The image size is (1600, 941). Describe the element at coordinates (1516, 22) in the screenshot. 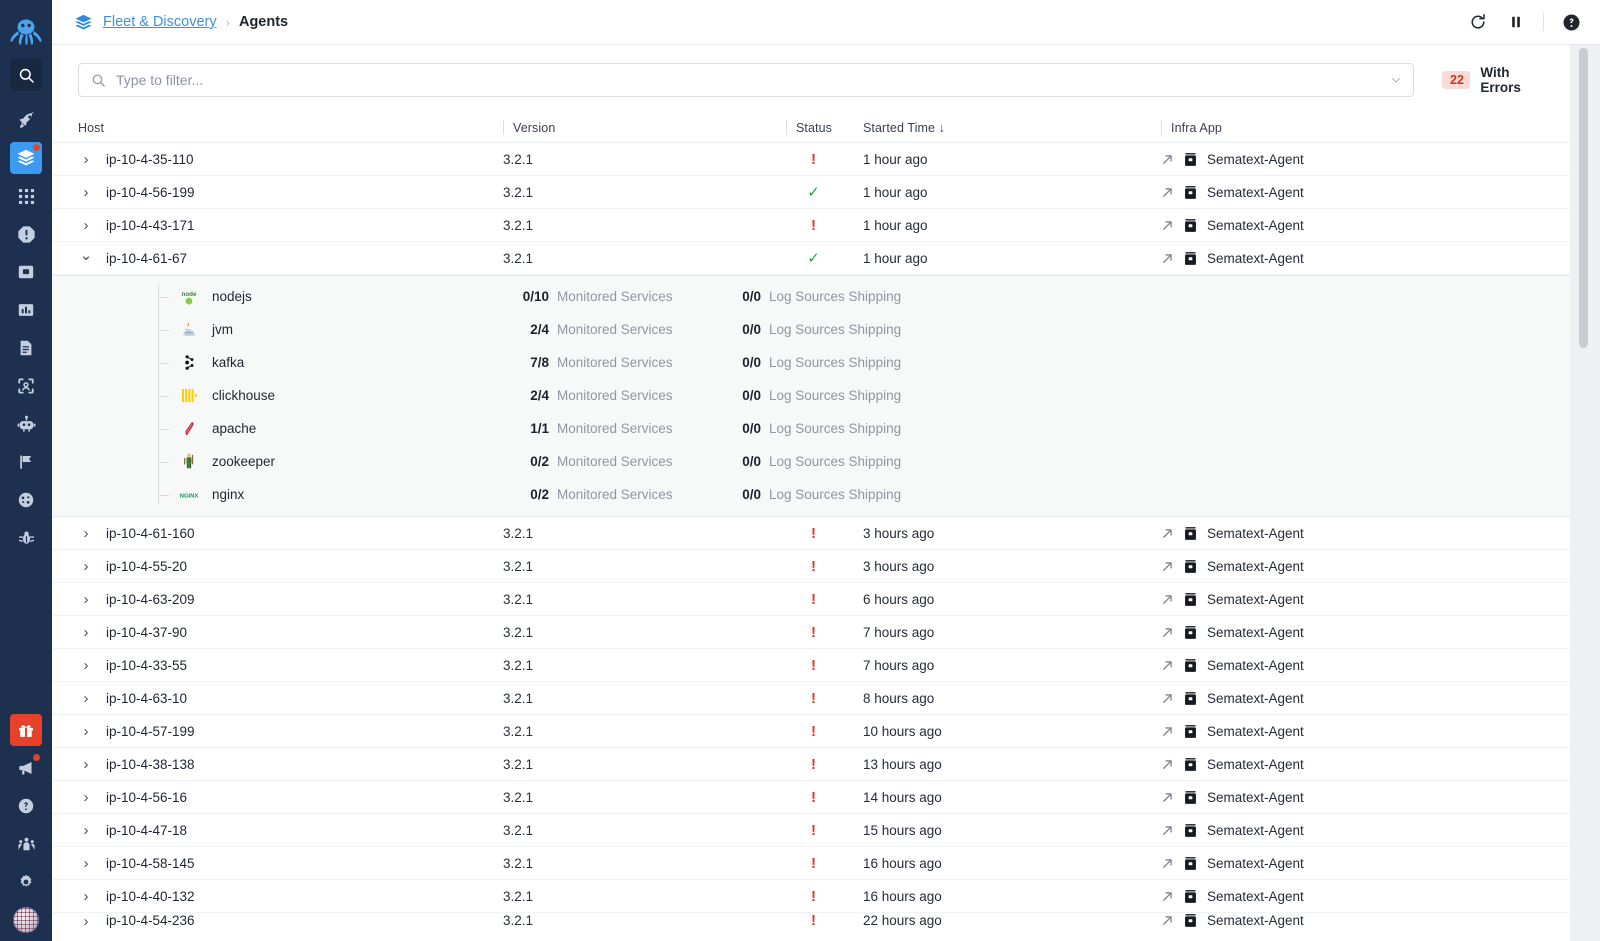

I see `pause-icon` at that location.